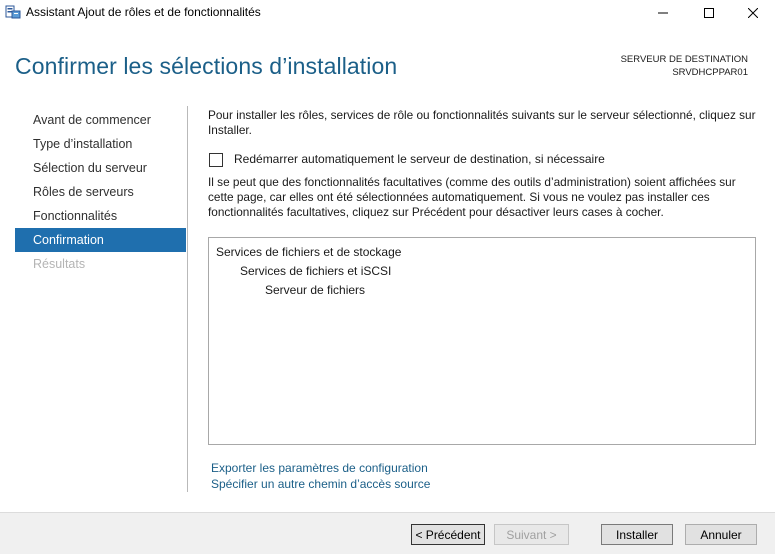  What do you see at coordinates (684, 66) in the screenshot?
I see `destination-server-label: SERVEUR DE DESTINATION SRVDHCPPAR01` at bounding box center [684, 66].